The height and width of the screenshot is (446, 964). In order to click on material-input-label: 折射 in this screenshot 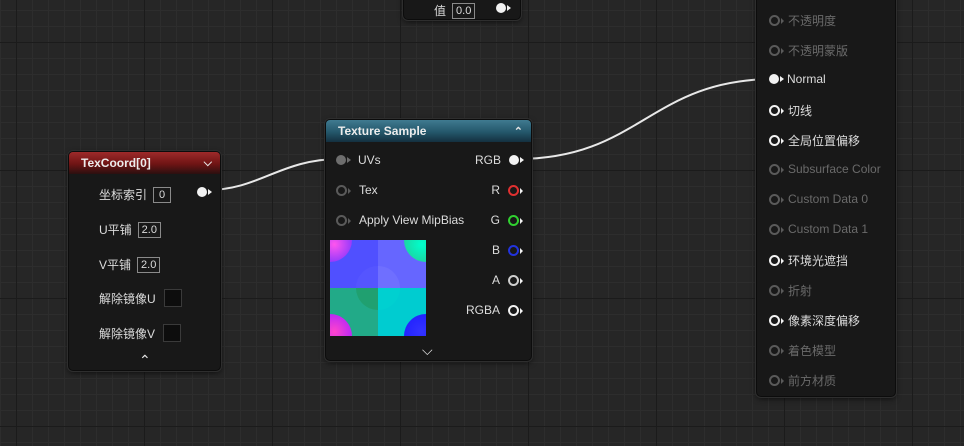, I will do `click(800, 291)`.